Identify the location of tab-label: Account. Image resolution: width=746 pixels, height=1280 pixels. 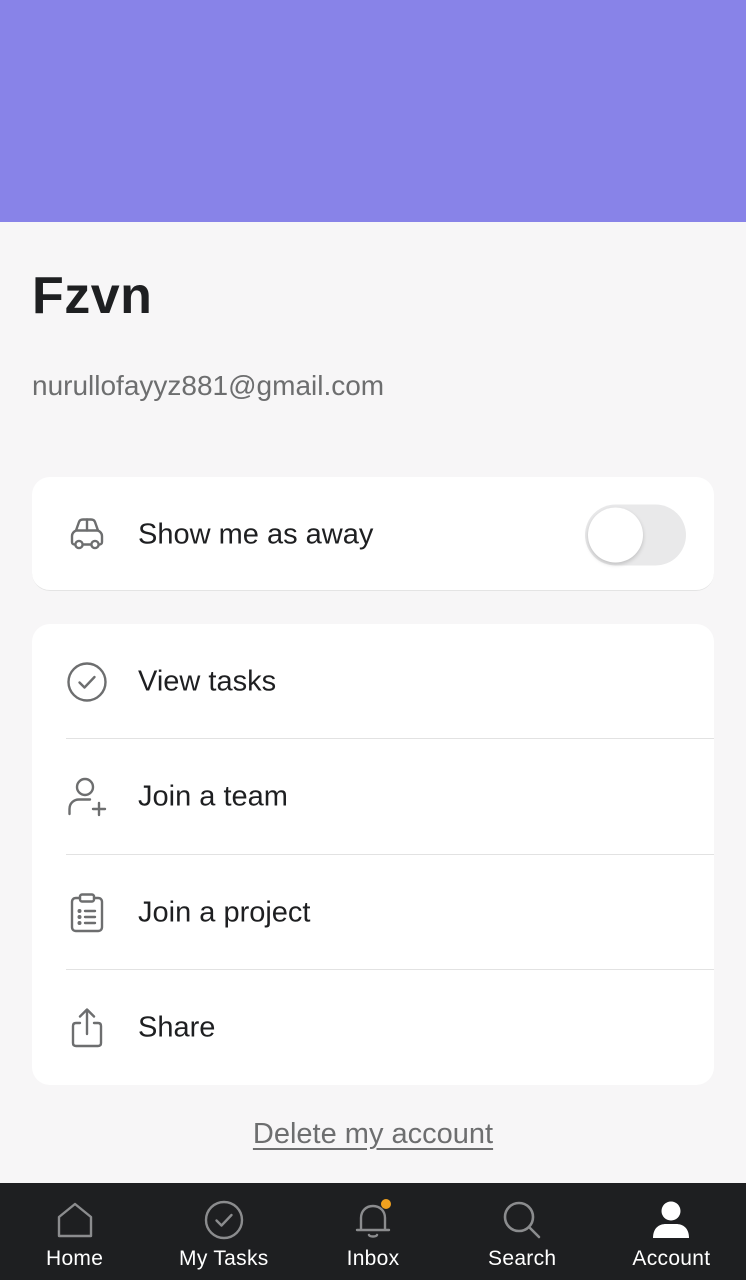
(671, 1258).